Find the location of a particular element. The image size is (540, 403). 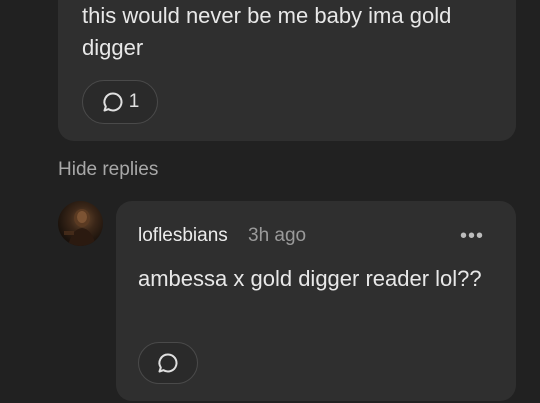

reply-button is located at coordinates (168, 363).